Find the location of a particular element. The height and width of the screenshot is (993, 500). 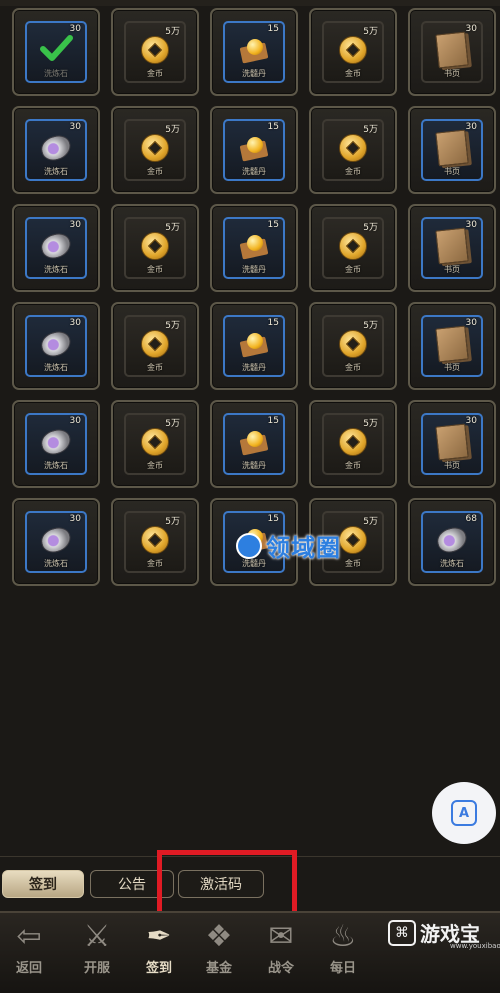

nav-signin: ✒ 签到 is located at coordinates (159, 954).